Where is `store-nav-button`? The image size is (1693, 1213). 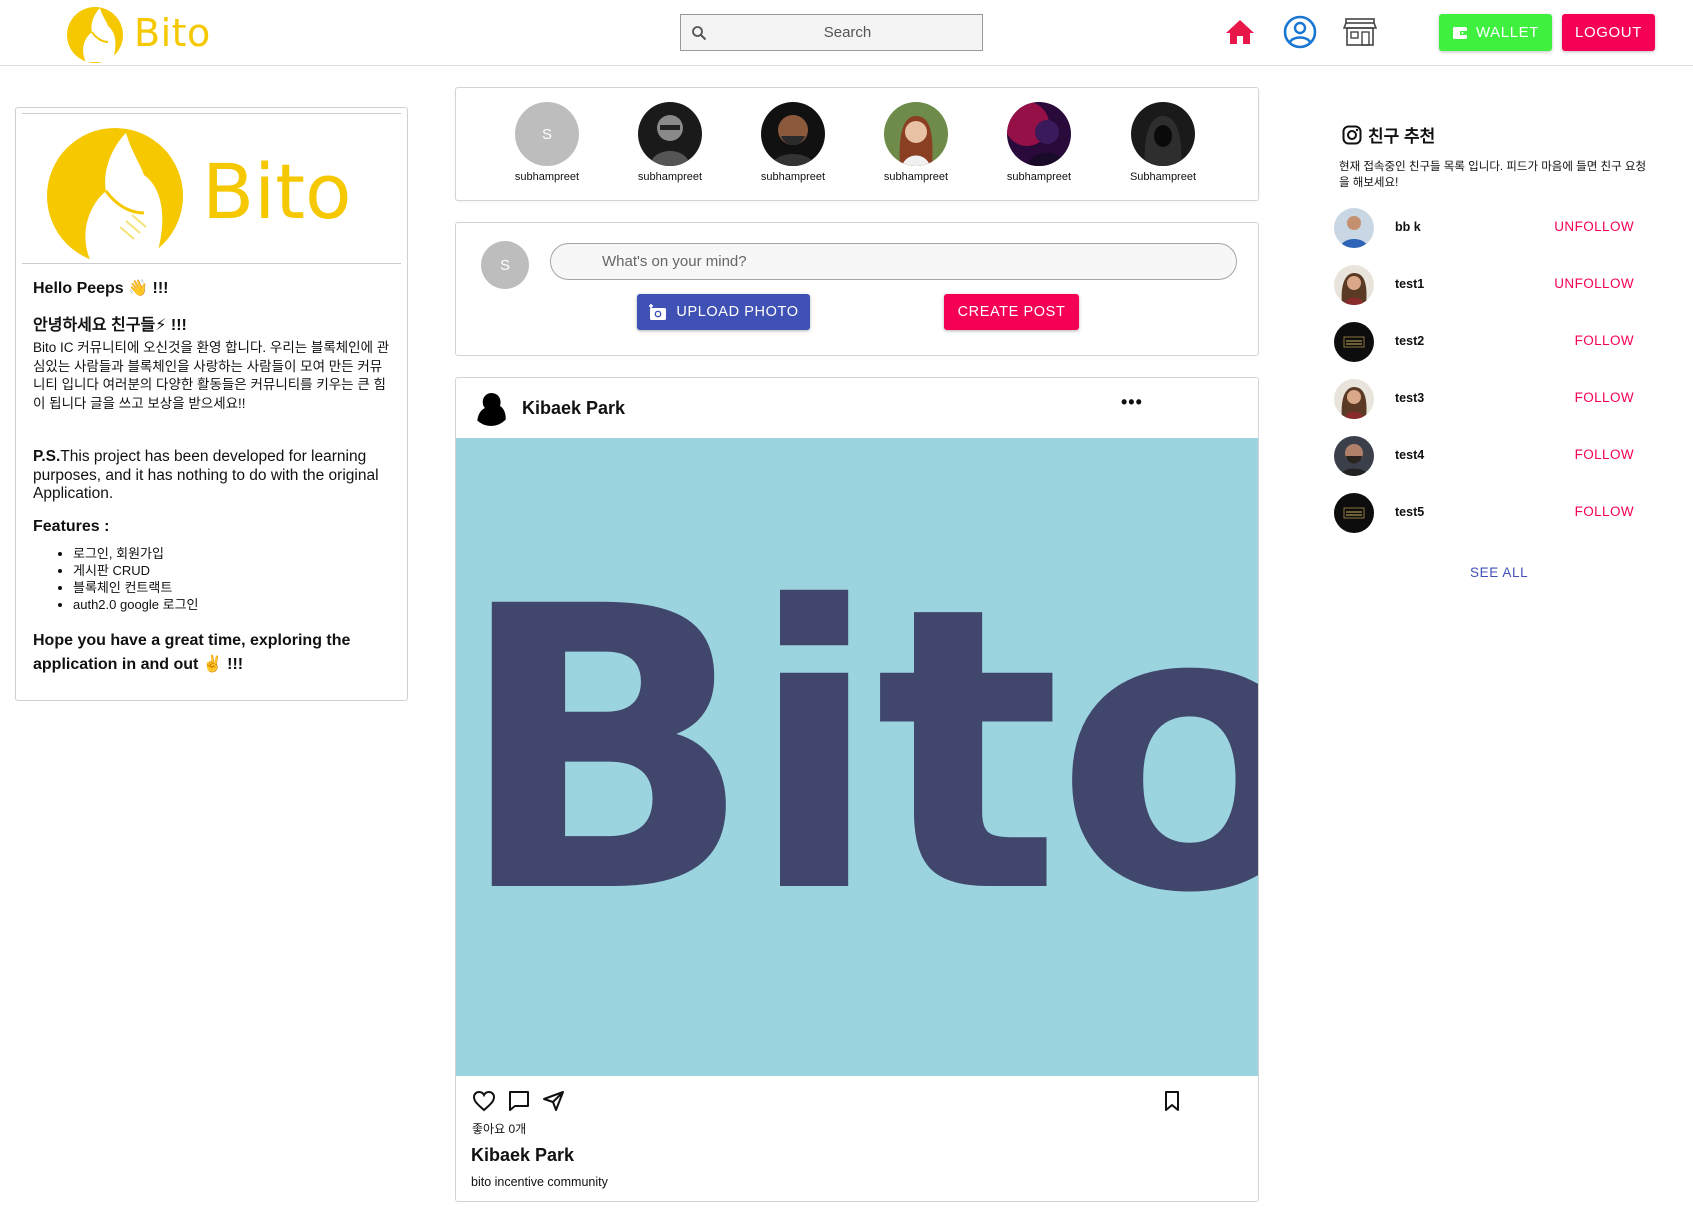 store-nav-button is located at coordinates (1360, 32).